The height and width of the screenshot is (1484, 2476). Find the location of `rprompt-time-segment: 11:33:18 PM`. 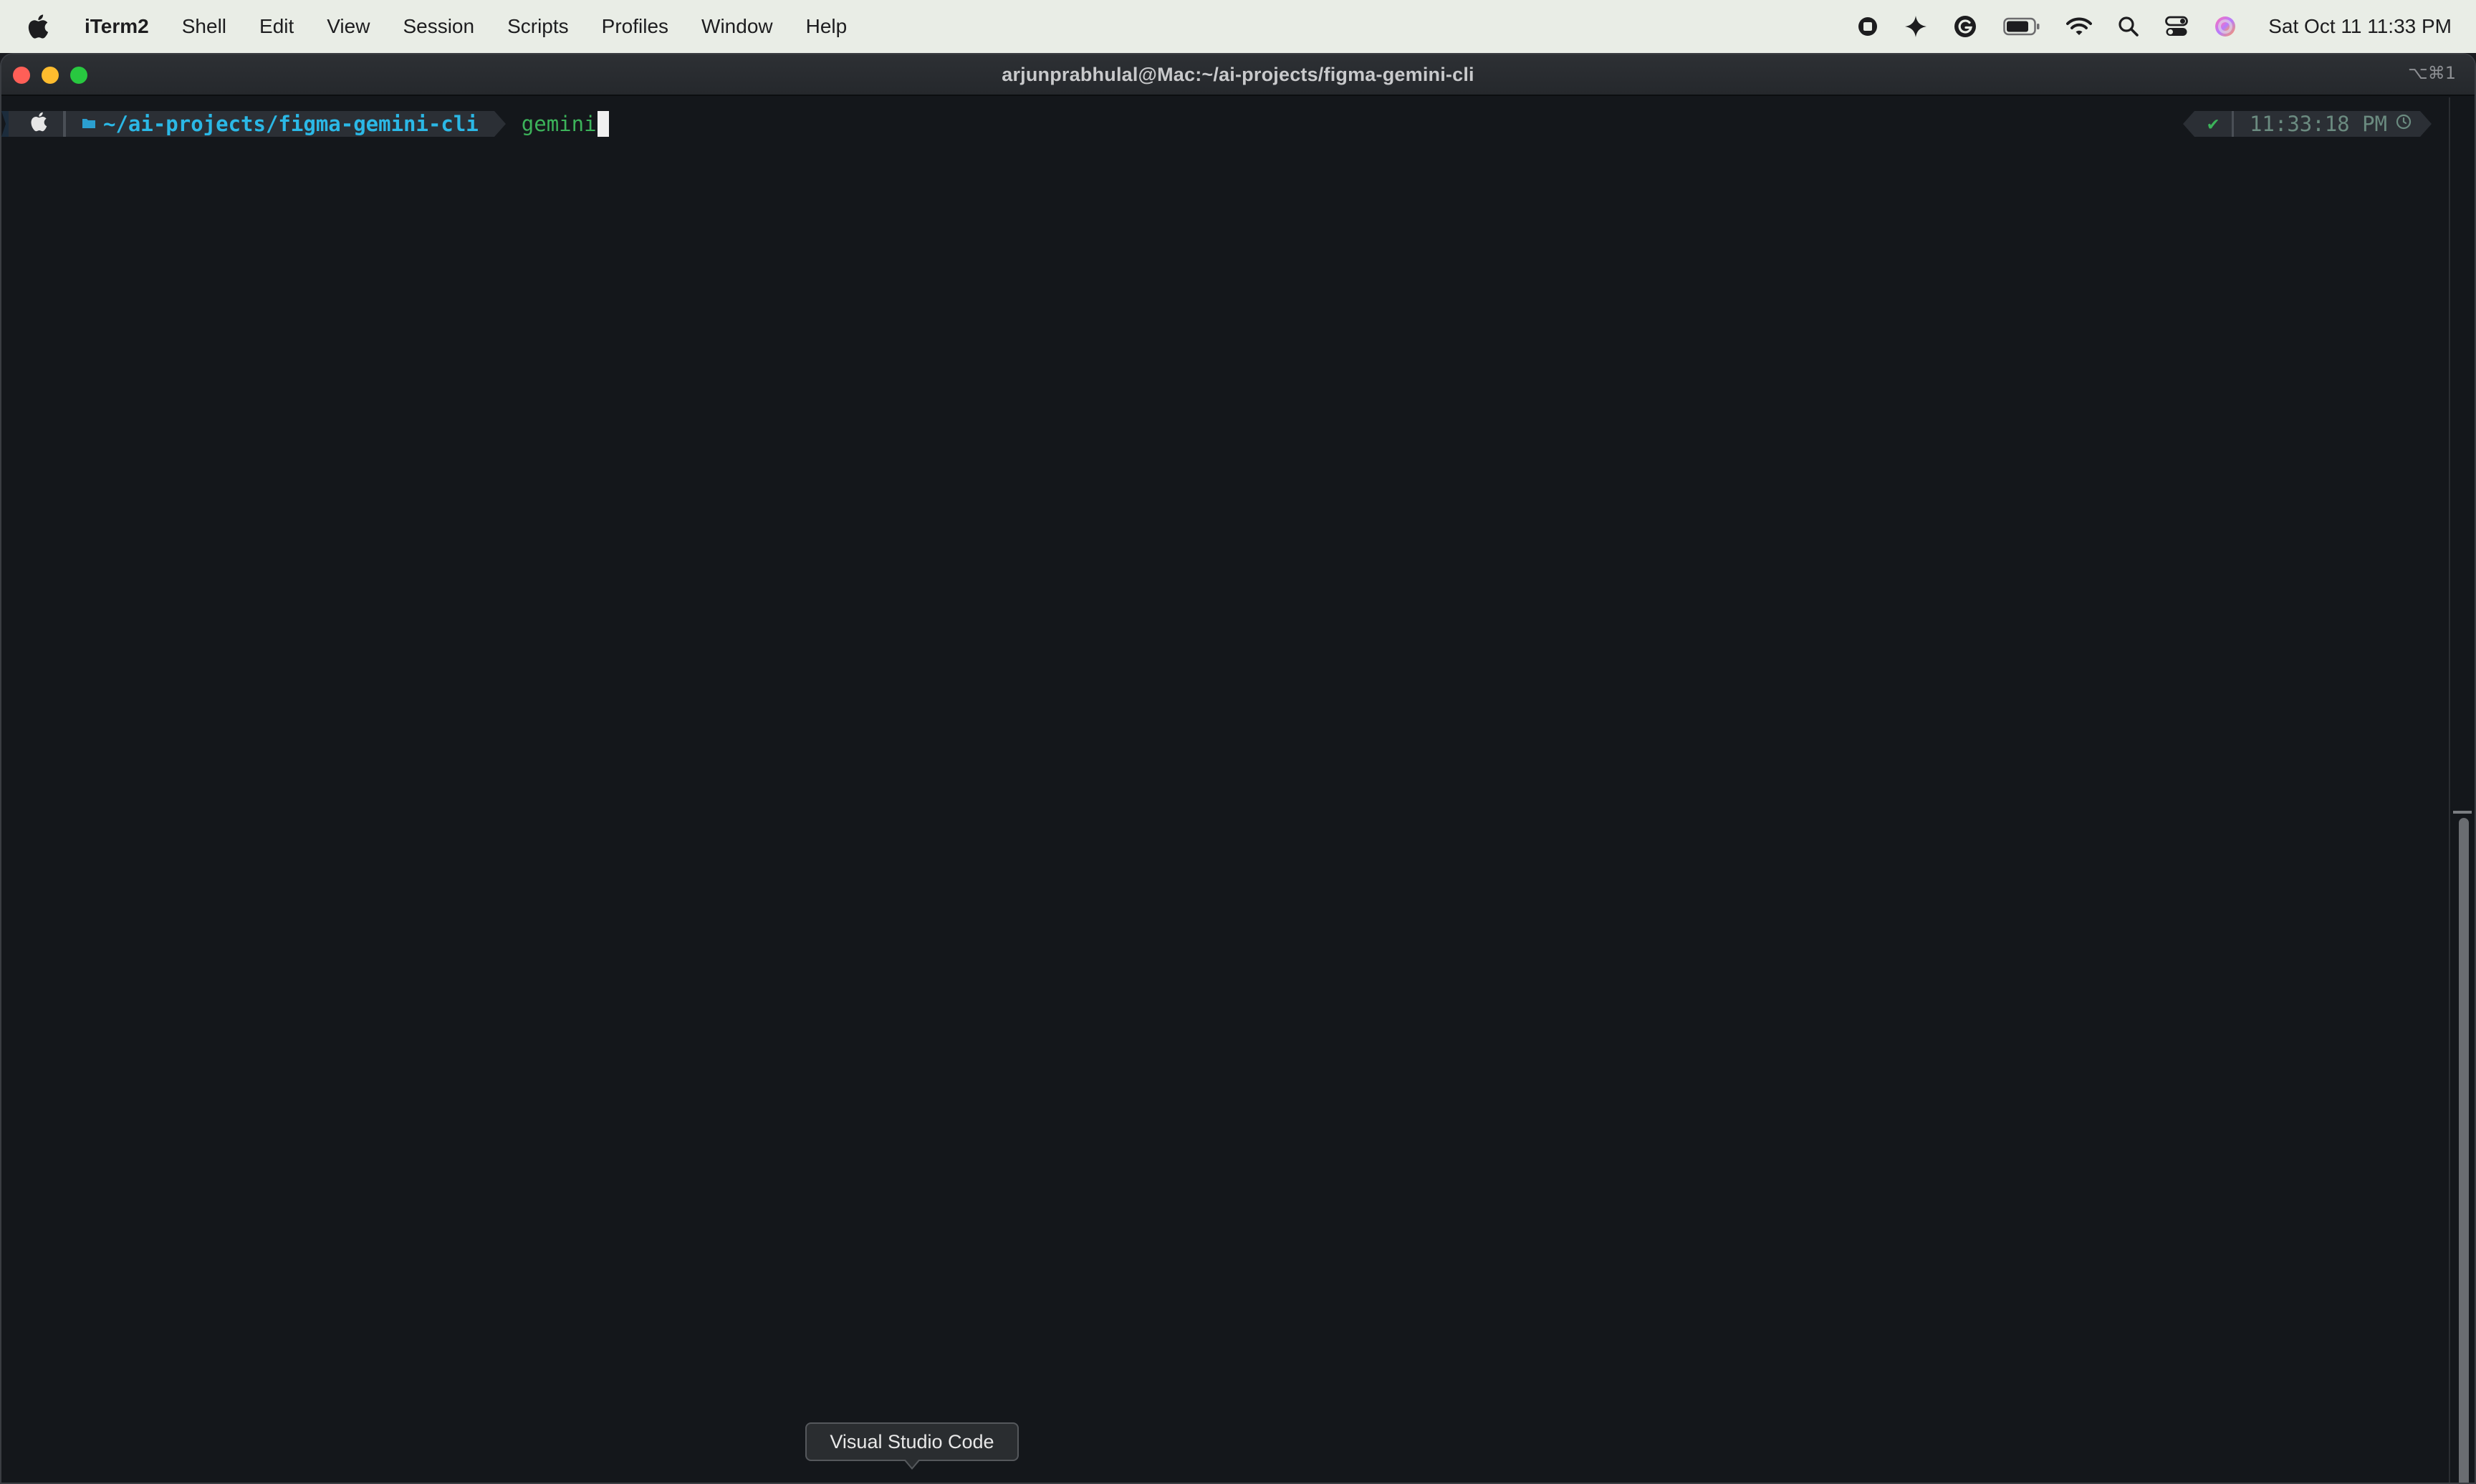

rprompt-time-segment: 11:33:18 PM is located at coordinates (2327, 124).